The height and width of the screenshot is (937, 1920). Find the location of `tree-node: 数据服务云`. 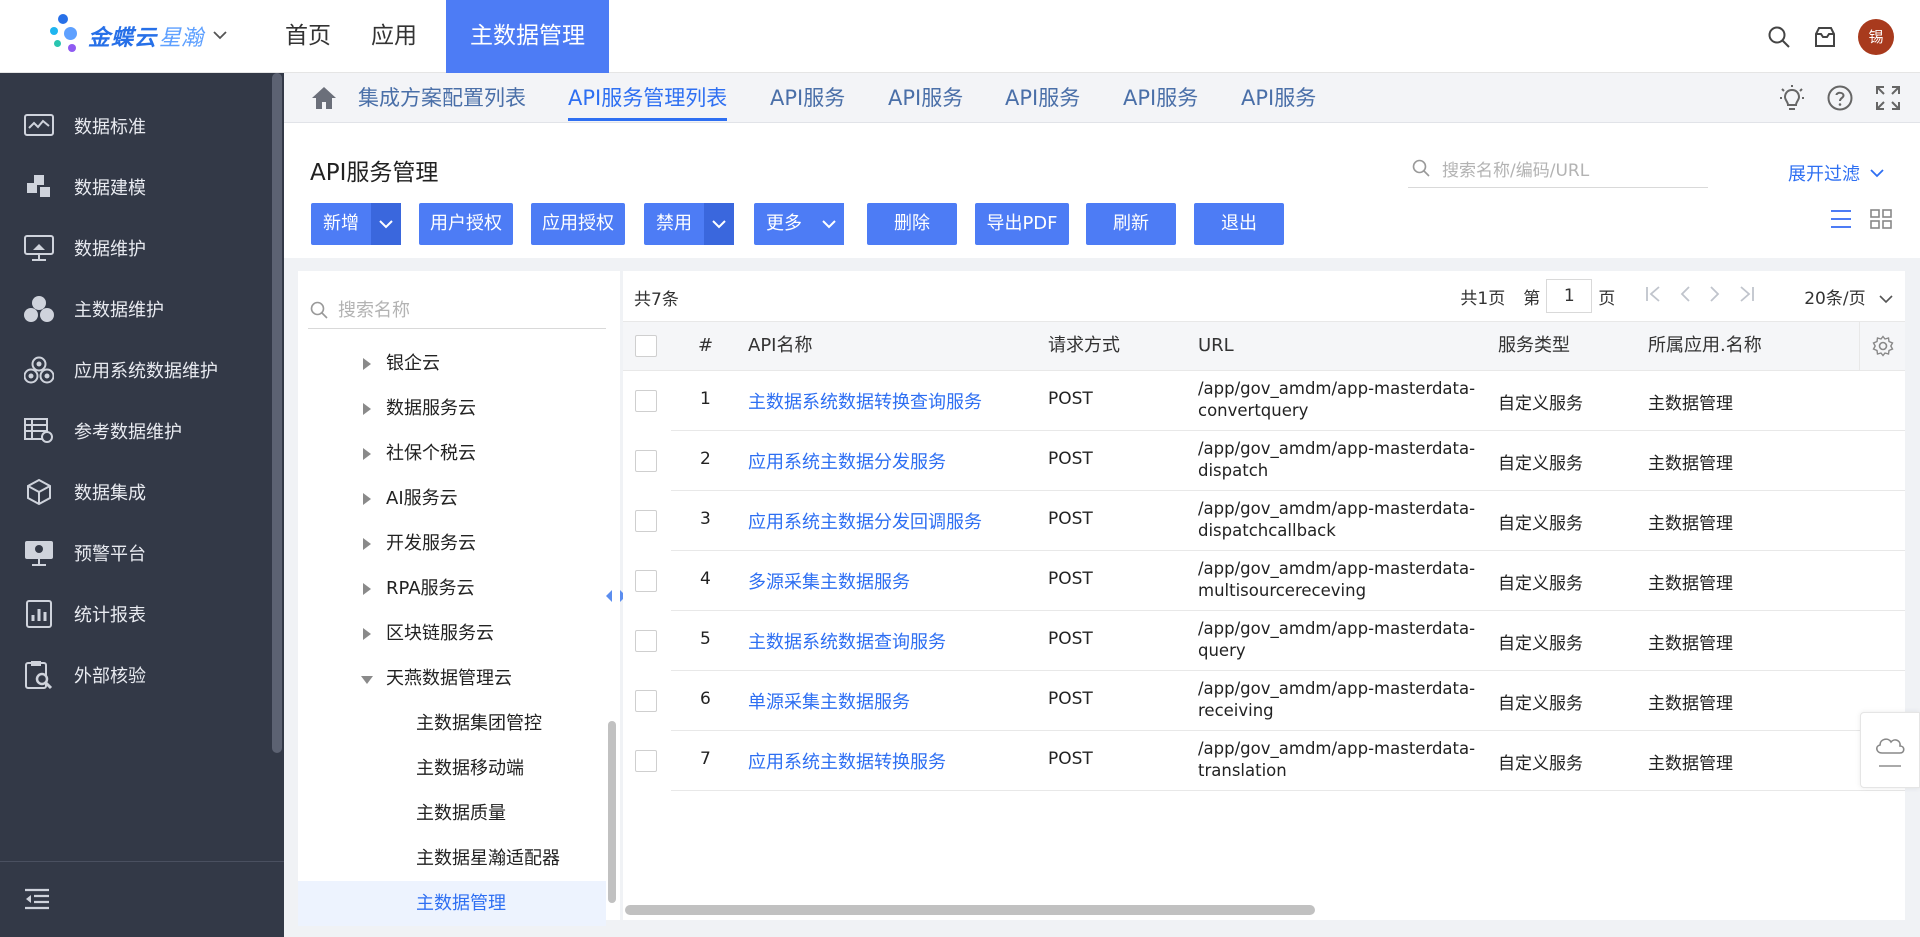

tree-node: 数据服务云 is located at coordinates (483, 408).